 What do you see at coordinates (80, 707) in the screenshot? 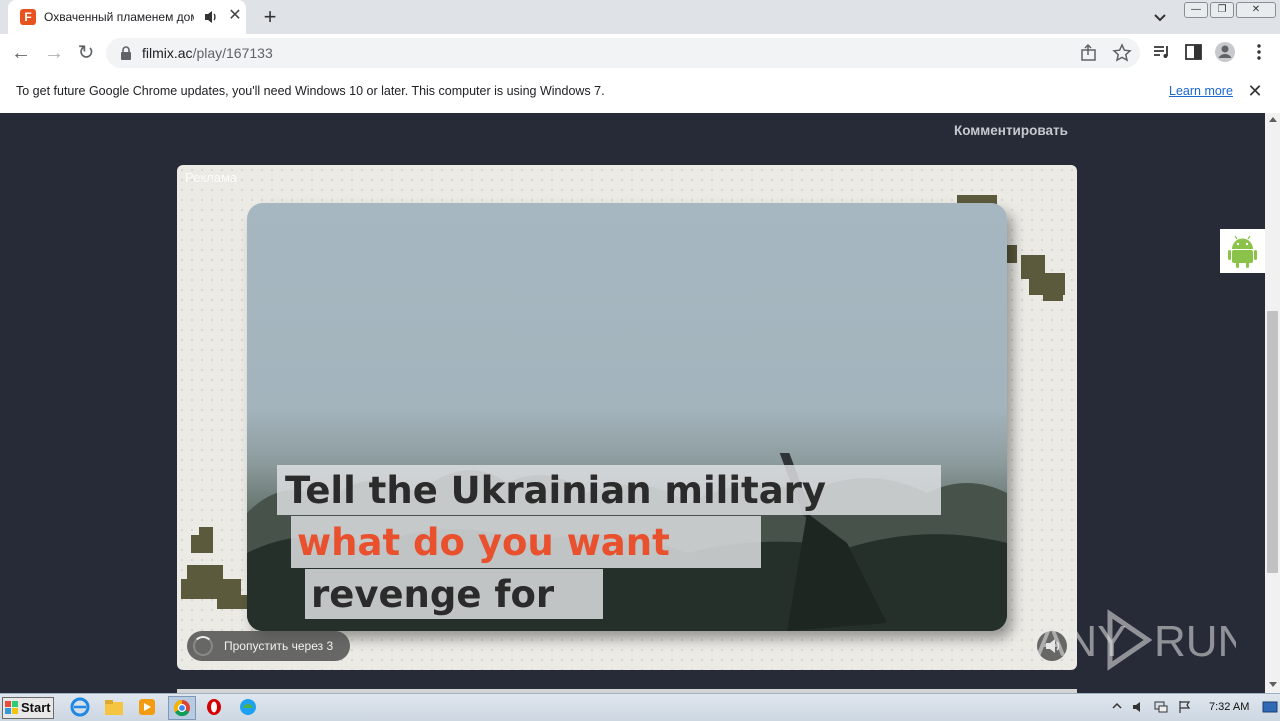
I see `internet-explorer-icon` at bounding box center [80, 707].